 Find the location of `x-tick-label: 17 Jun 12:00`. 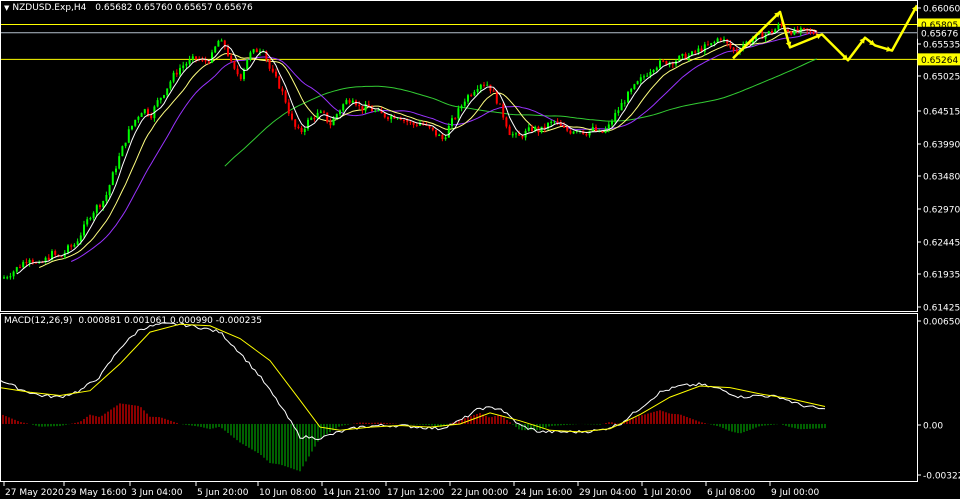

x-tick-label: 17 Jun 12:00 is located at coordinates (415, 493).